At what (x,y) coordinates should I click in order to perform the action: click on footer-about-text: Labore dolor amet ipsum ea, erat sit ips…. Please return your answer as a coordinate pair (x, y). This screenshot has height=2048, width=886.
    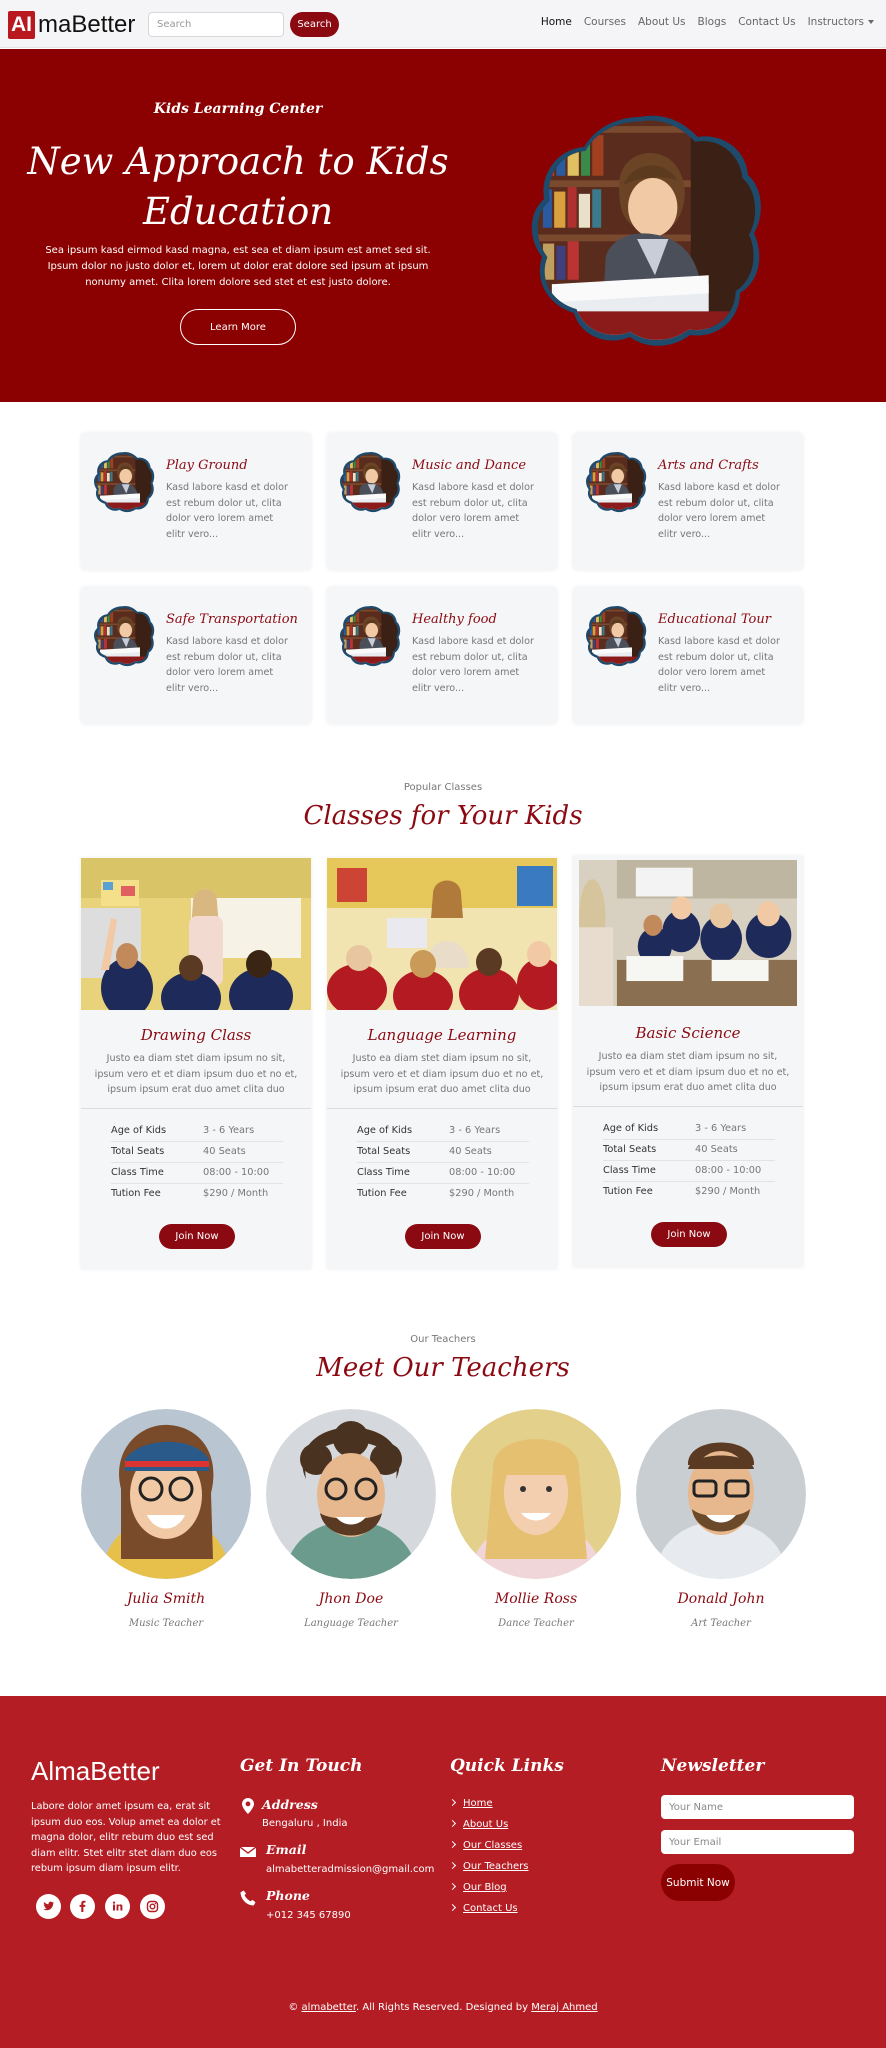
    Looking at the image, I should click on (126, 1837).